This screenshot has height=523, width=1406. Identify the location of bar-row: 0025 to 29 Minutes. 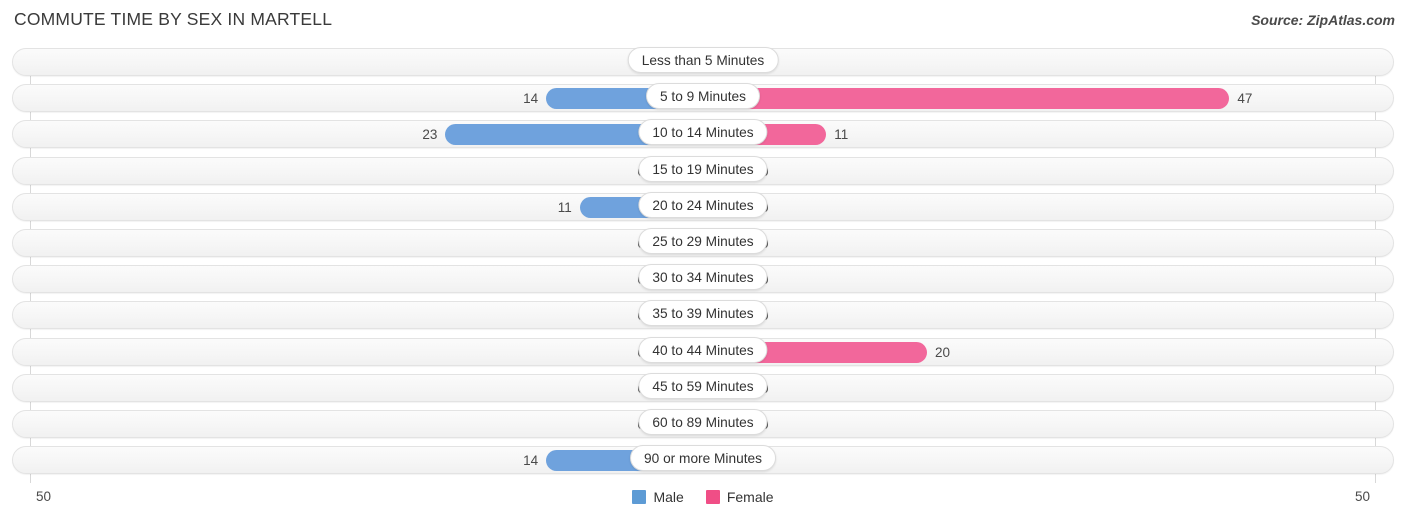
(703, 243).